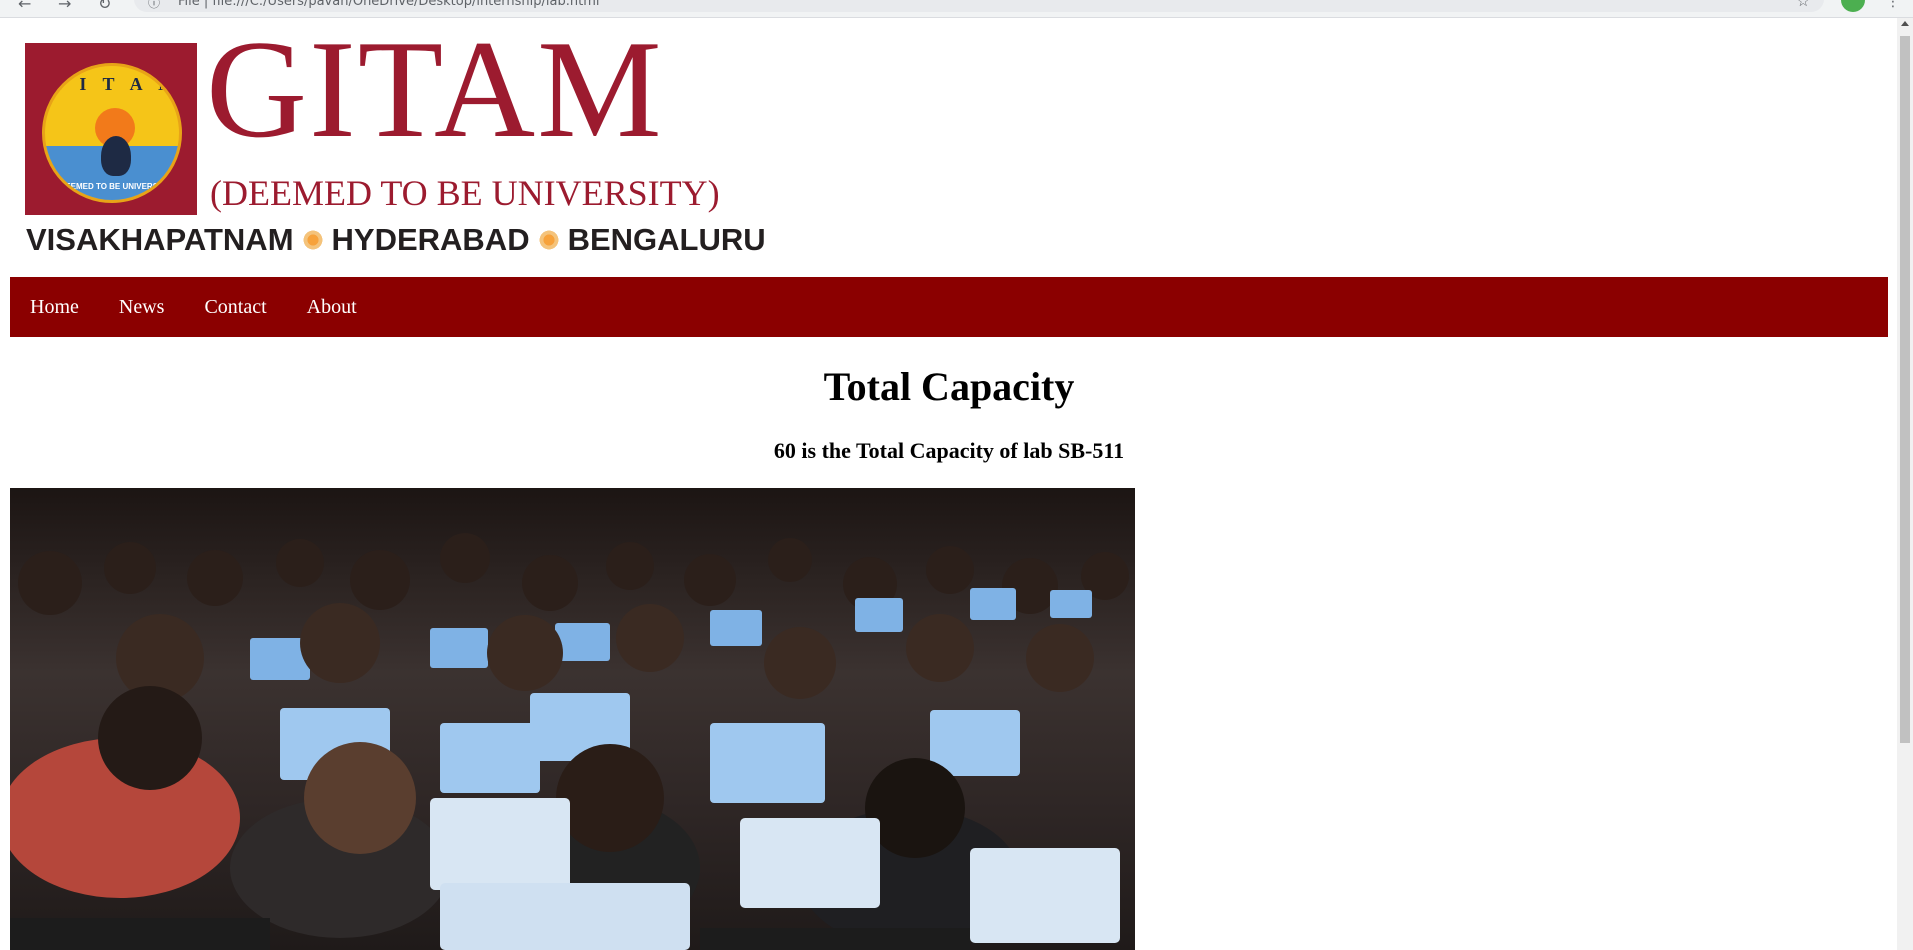 Image resolution: width=1913 pixels, height=950 pixels. Describe the element at coordinates (949, 307) in the screenshot. I see `main-navbar: Home News Contact About` at that location.